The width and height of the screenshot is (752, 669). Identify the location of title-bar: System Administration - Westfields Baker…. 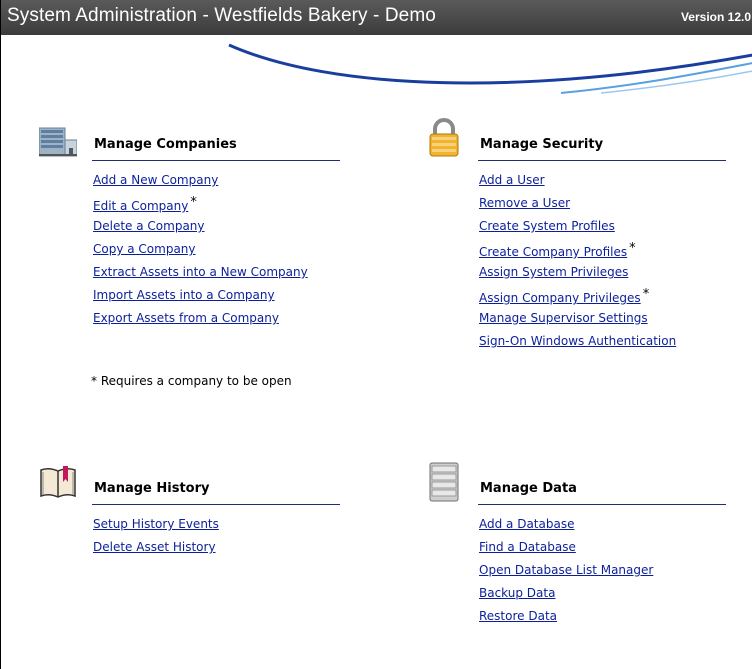
(376, 17).